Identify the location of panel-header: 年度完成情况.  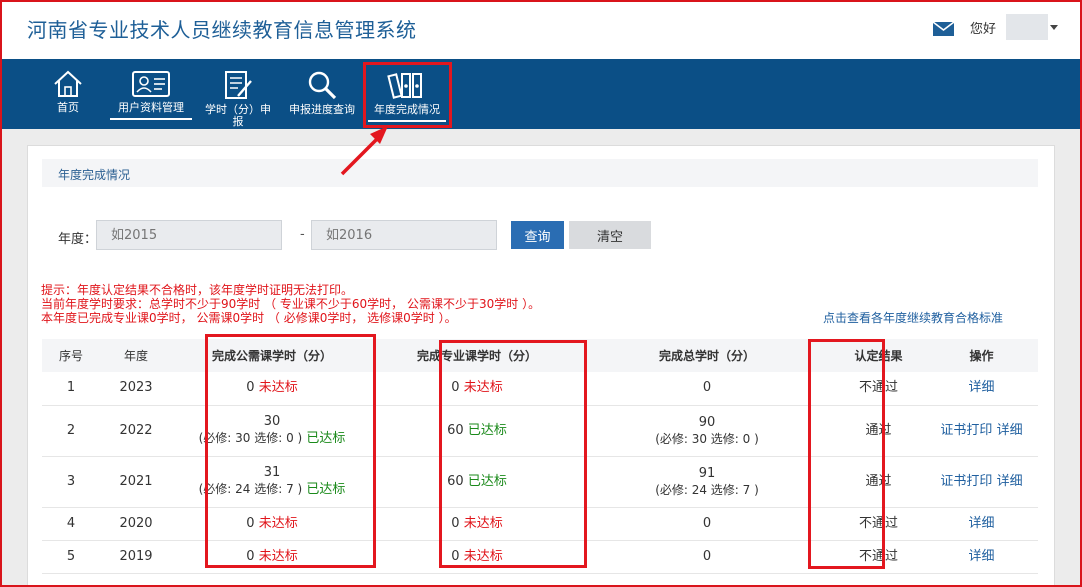
(540, 173).